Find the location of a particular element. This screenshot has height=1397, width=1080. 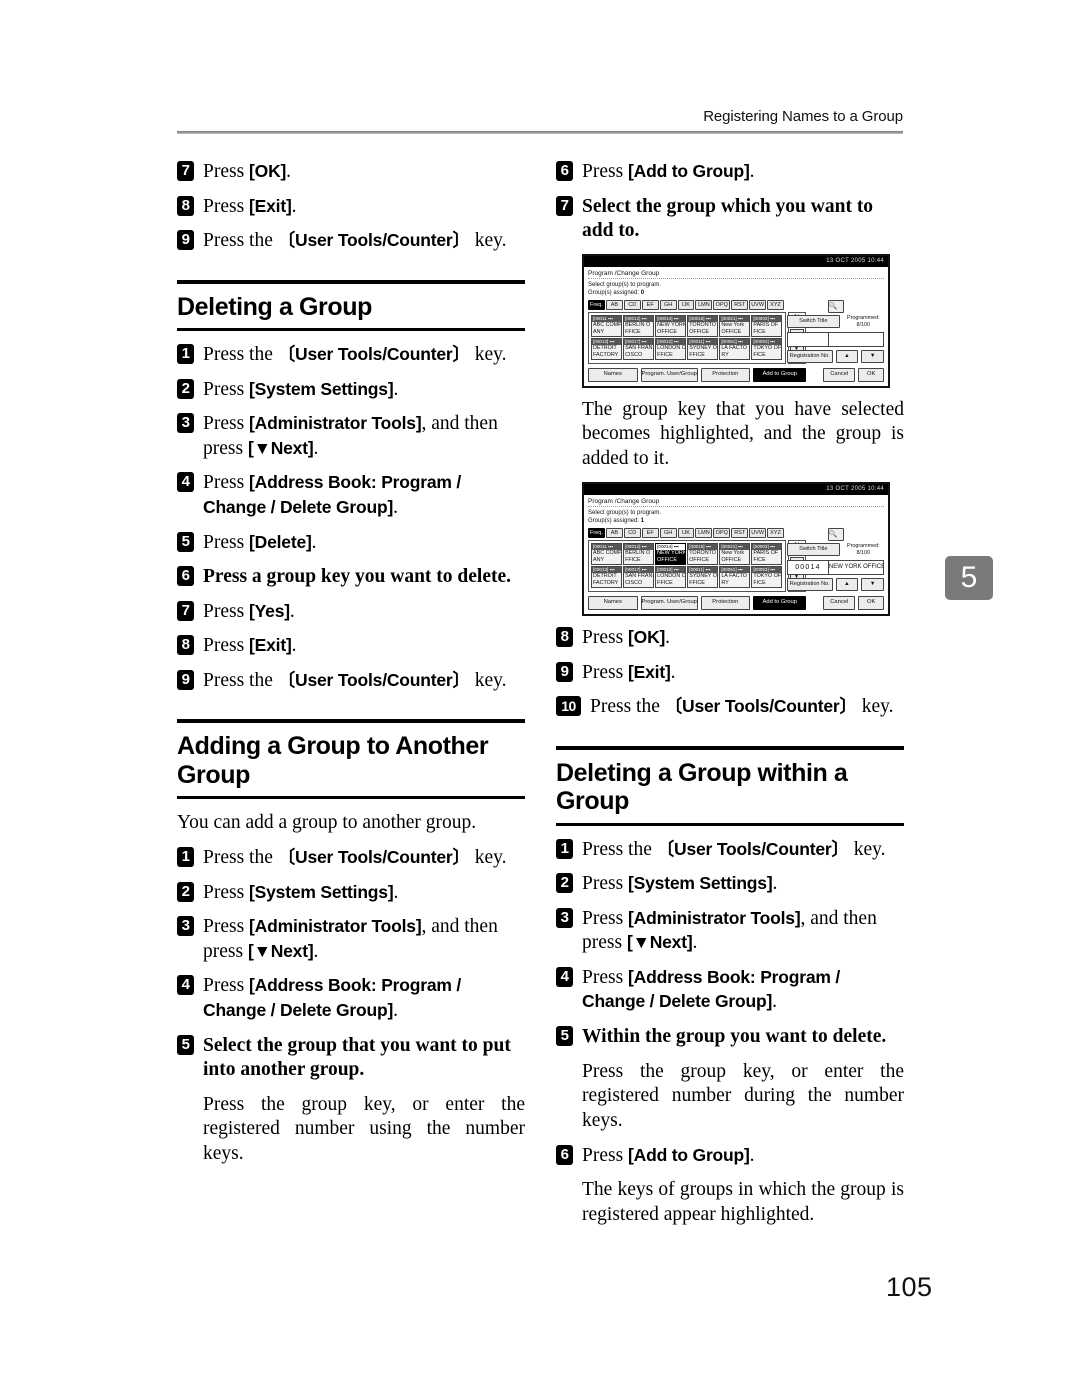

lcd-group-key-line1: TOKYO OF is located at coordinates (767, 347).